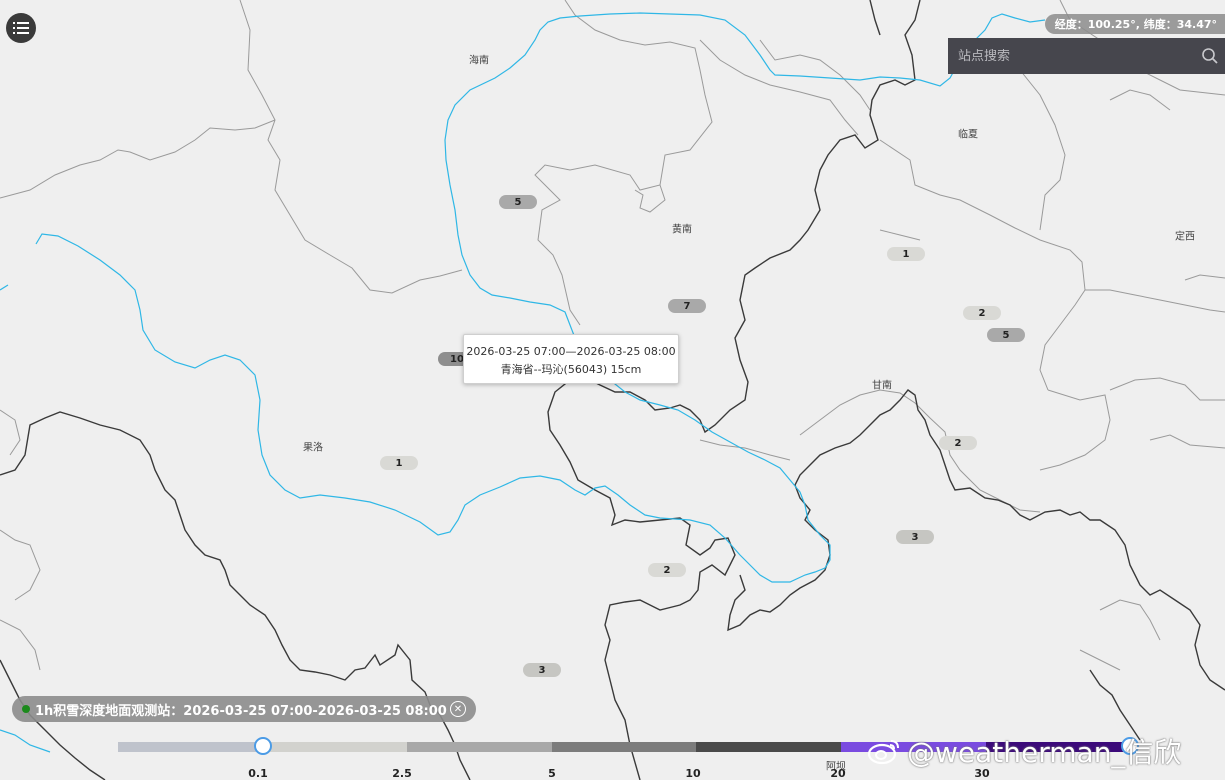 This screenshot has width=1225, height=780. What do you see at coordinates (1134, 24) in the screenshot?
I see `coordinate-readout: 经度：100.25°, 纬度：34.47°` at bounding box center [1134, 24].